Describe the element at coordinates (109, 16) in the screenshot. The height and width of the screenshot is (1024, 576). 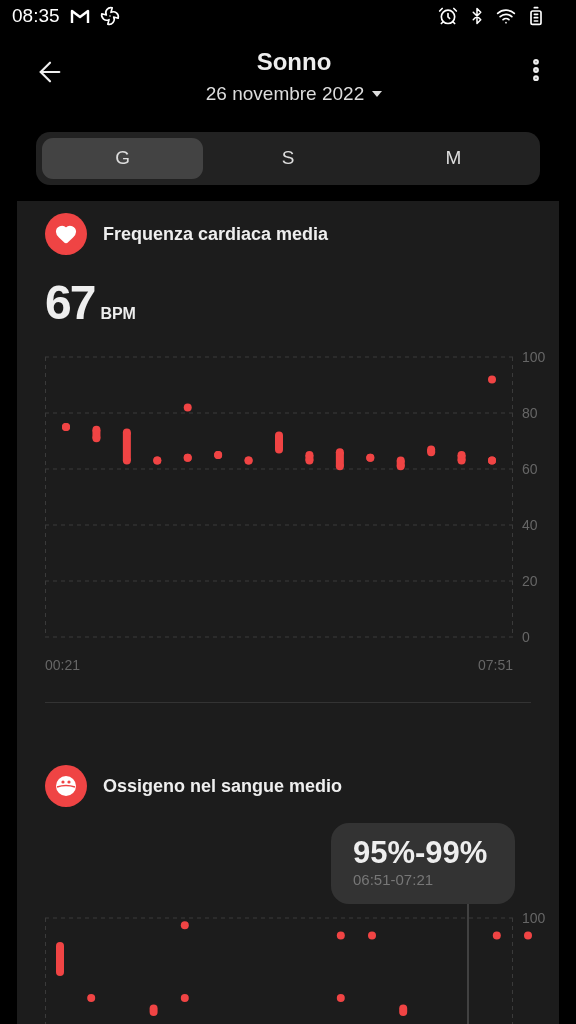
I see `pinwheel-icon` at that location.